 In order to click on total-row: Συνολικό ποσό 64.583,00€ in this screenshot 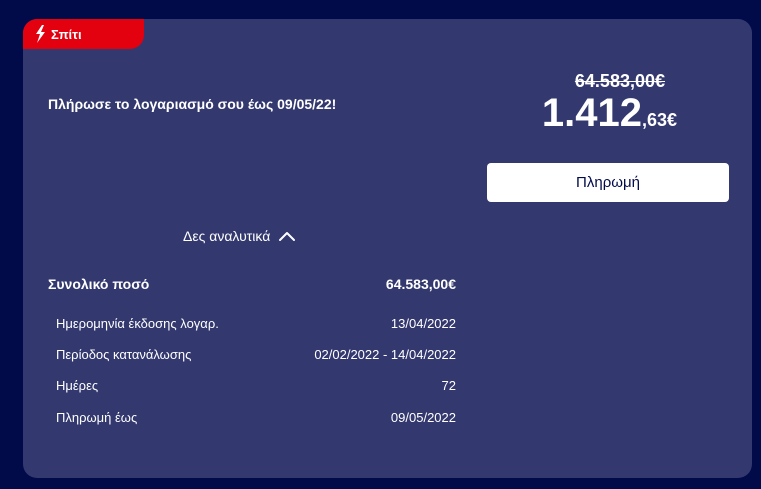, I will do `click(252, 284)`.